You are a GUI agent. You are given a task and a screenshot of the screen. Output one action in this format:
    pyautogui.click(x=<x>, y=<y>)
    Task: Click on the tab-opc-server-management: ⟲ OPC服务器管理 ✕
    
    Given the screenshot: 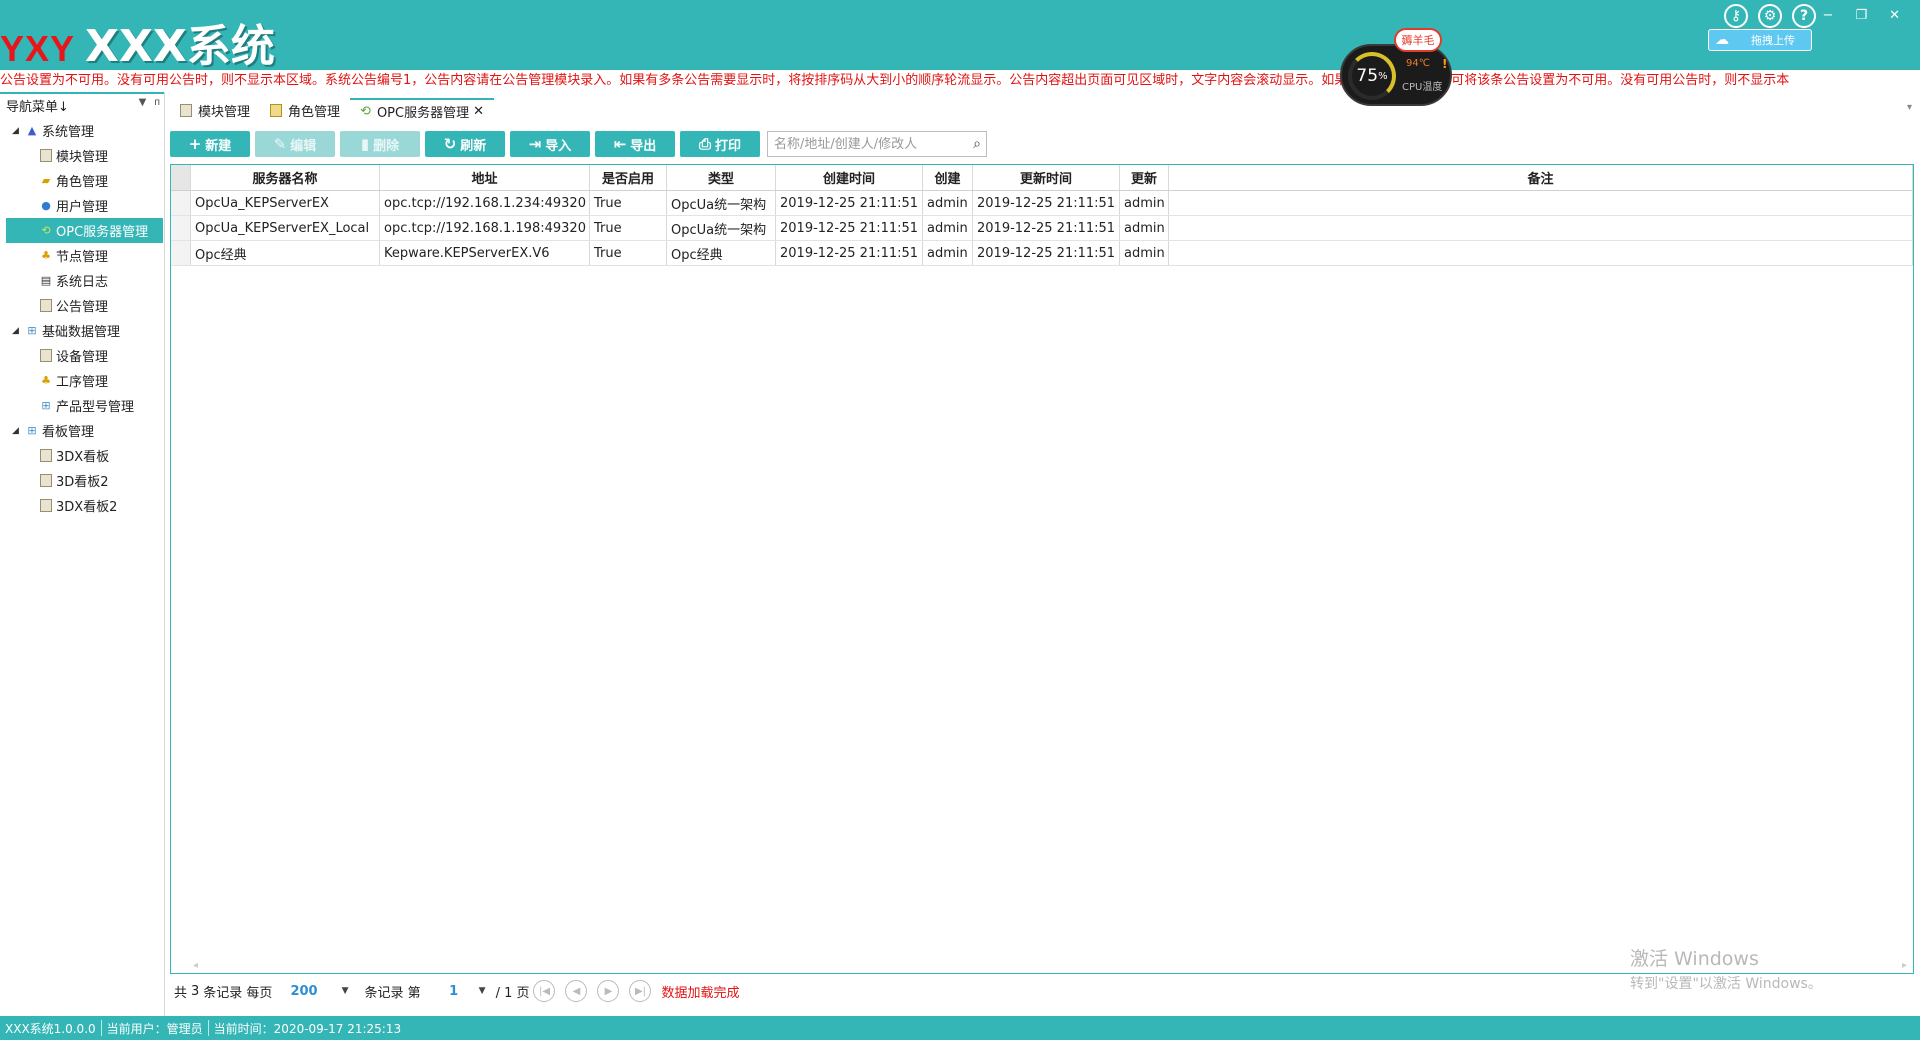 What is the action you would take?
    pyautogui.click(x=422, y=110)
    